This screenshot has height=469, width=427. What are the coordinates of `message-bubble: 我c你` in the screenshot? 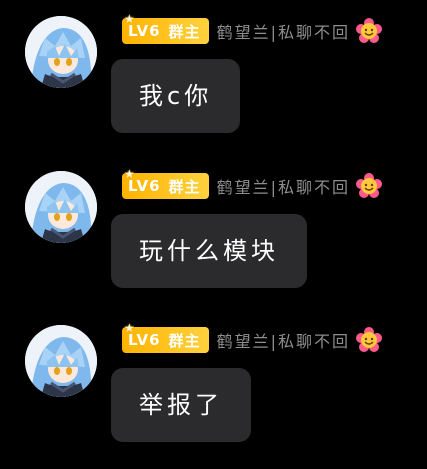 It's located at (176, 96).